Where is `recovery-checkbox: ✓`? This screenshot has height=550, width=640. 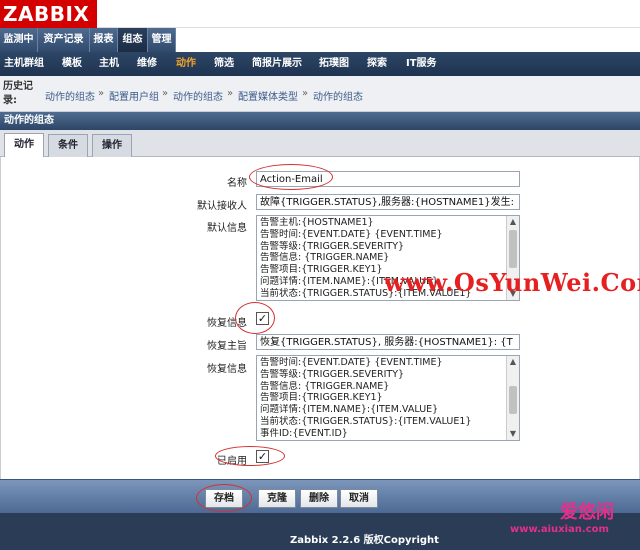 recovery-checkbox: ✓ is located at coordinates (262, 318).